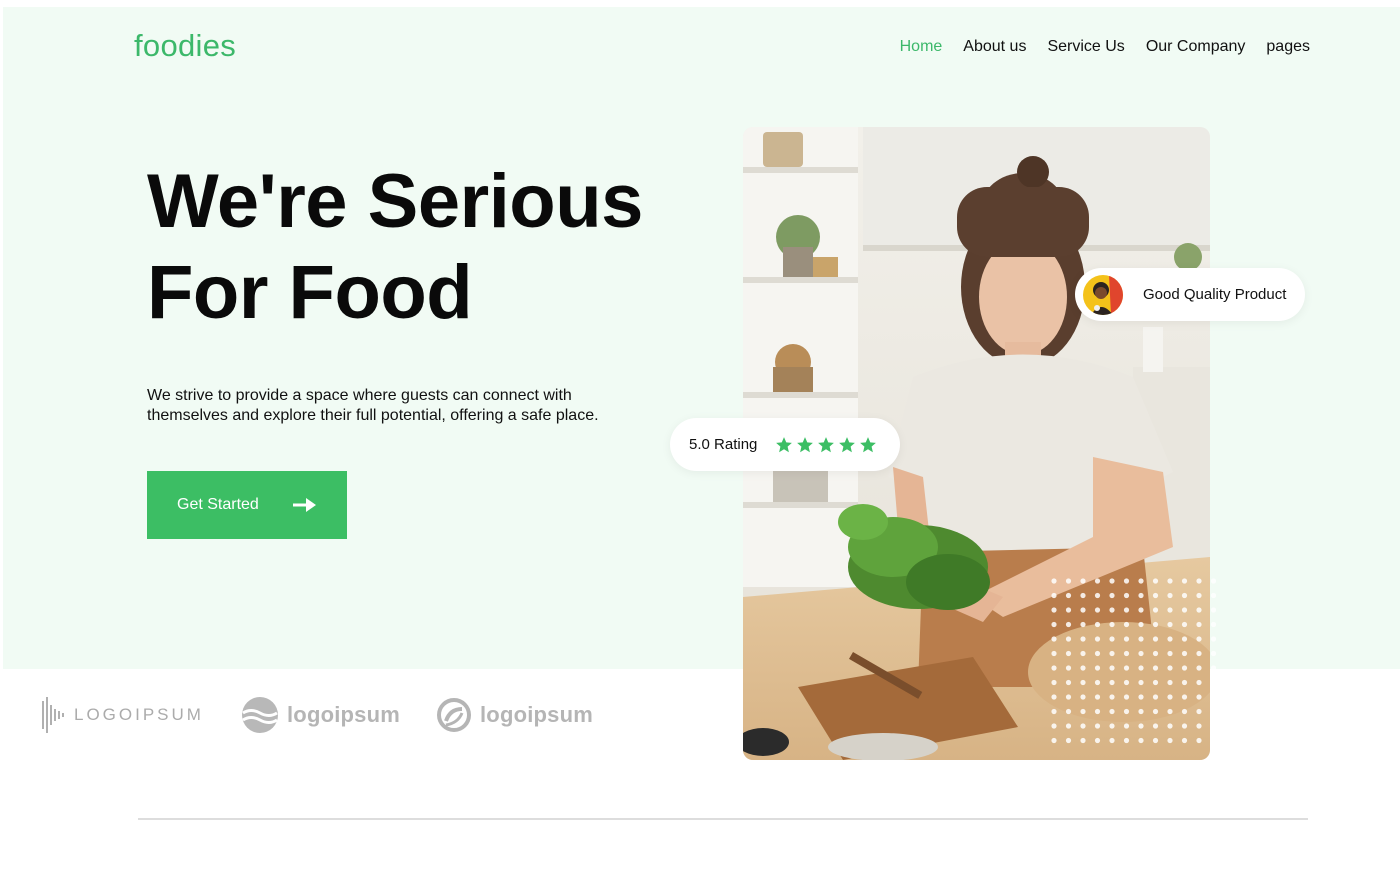 The width and height of the screenshot is (1400, 880). Describe the element at coordinates (1103, 294) in the screenshot. I see `chef-avatar` at that location.